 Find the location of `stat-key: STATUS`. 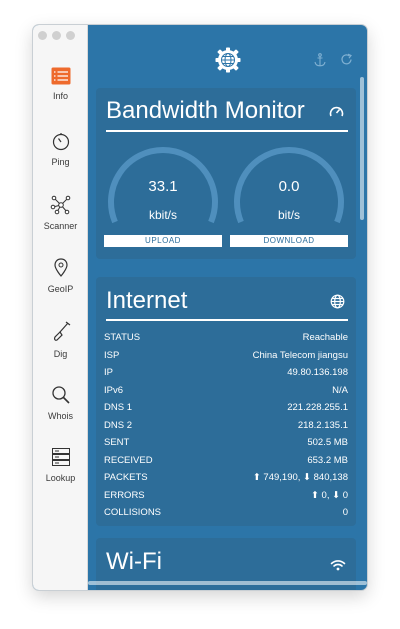

stat-key: STATUS is located at coordinates (122, 337).